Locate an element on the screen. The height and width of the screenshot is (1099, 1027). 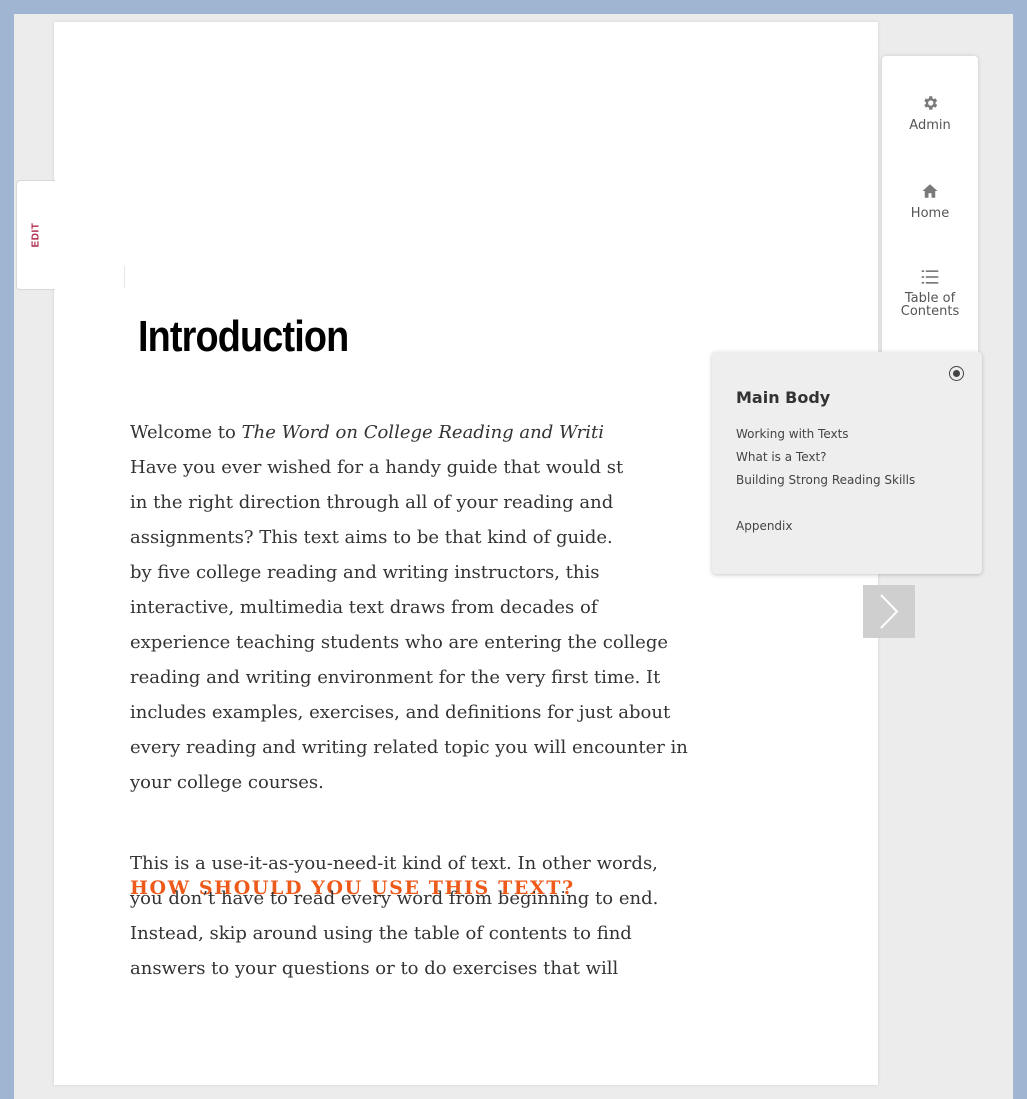
home-label: Home is located at coordinates (930, 213).